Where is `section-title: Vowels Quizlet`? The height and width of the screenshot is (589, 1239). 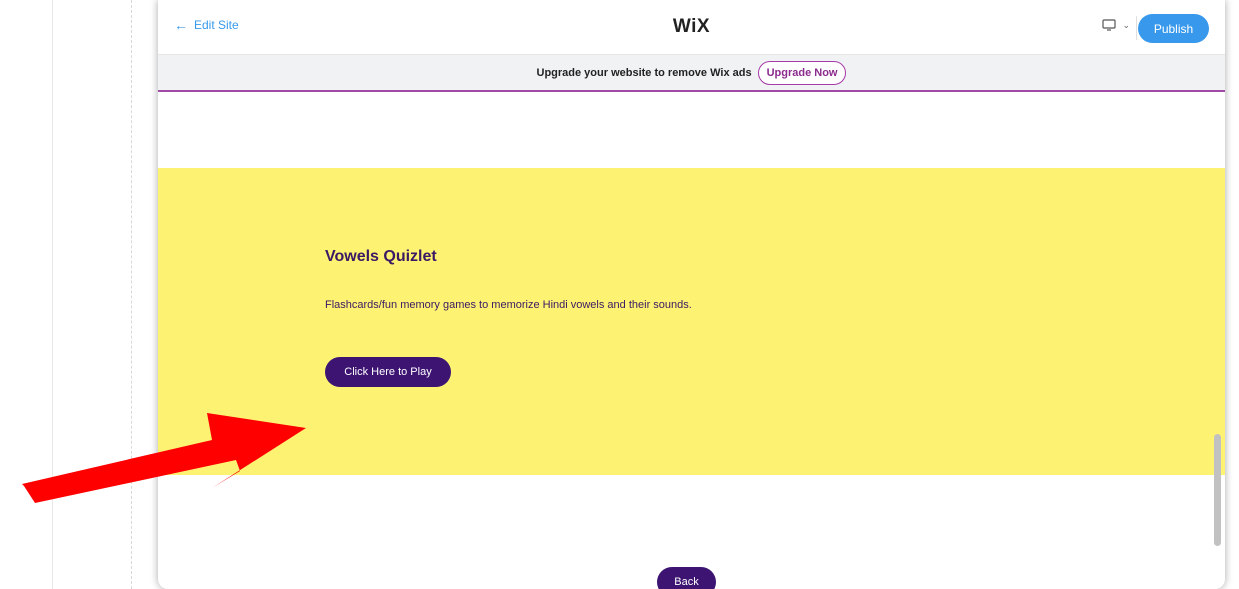
section-title: Vowels Quizlet is located at coordinates (381, 256).